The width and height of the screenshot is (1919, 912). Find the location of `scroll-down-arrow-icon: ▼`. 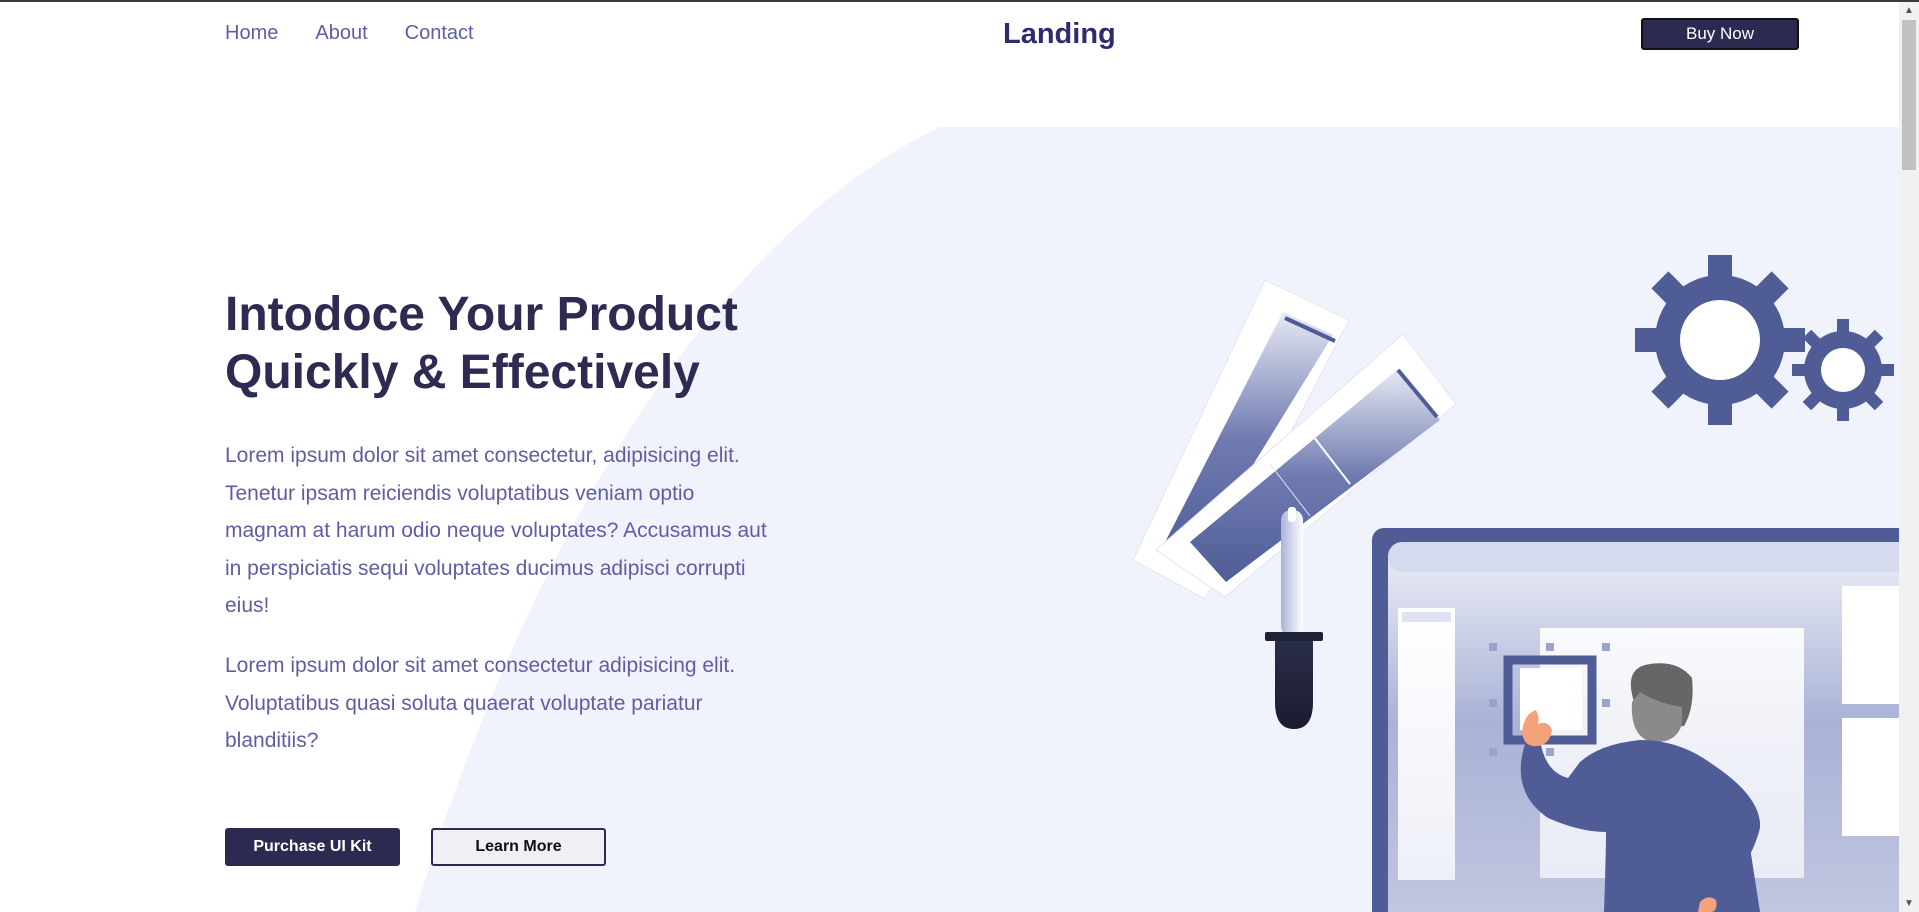

scroll-down-arrow-icon: ▼ is located at coordinates (1909, 903).